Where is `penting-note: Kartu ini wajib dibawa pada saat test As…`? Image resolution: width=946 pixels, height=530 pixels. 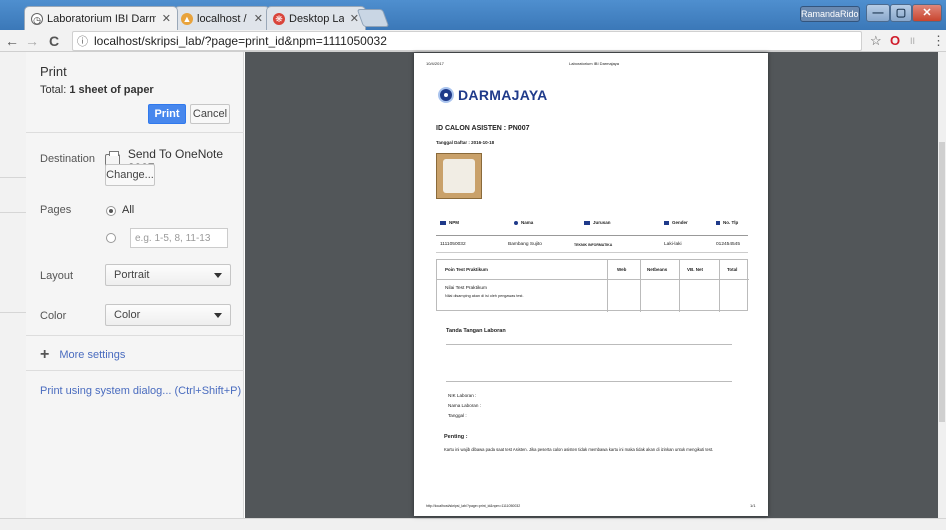 penting-note: Kartu ini wajib dibawa pada saat test As… is located at coordinates (579, 449).